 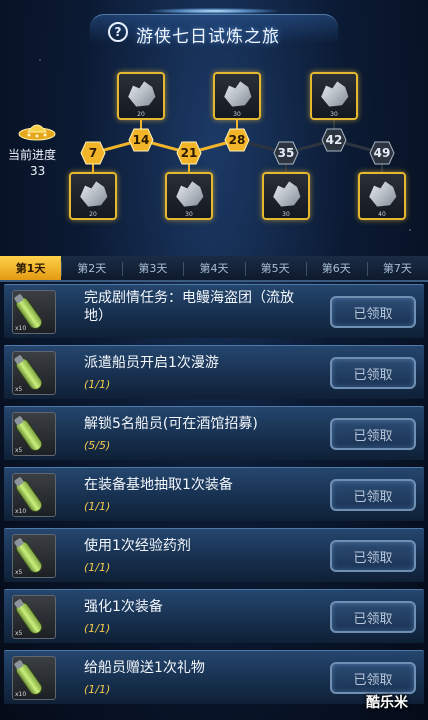 What do you see at coordinates (214, 555) in the screenshot?
I see `task-row: x5 使用1次经验药剂 (1/1) 已领取` at bounding box center [214, 555].